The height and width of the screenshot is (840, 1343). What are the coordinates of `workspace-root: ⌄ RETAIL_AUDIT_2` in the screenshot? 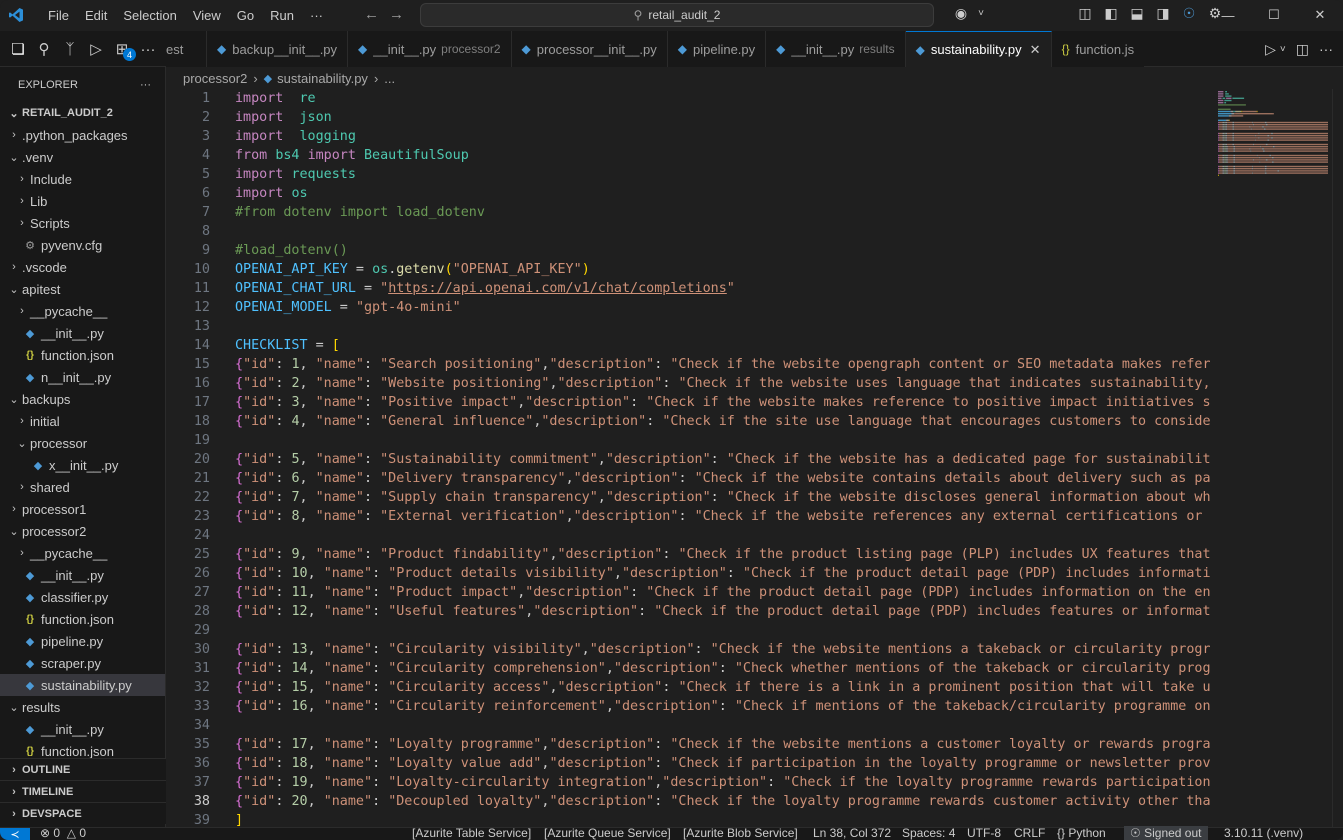 It's located at (82, 113).